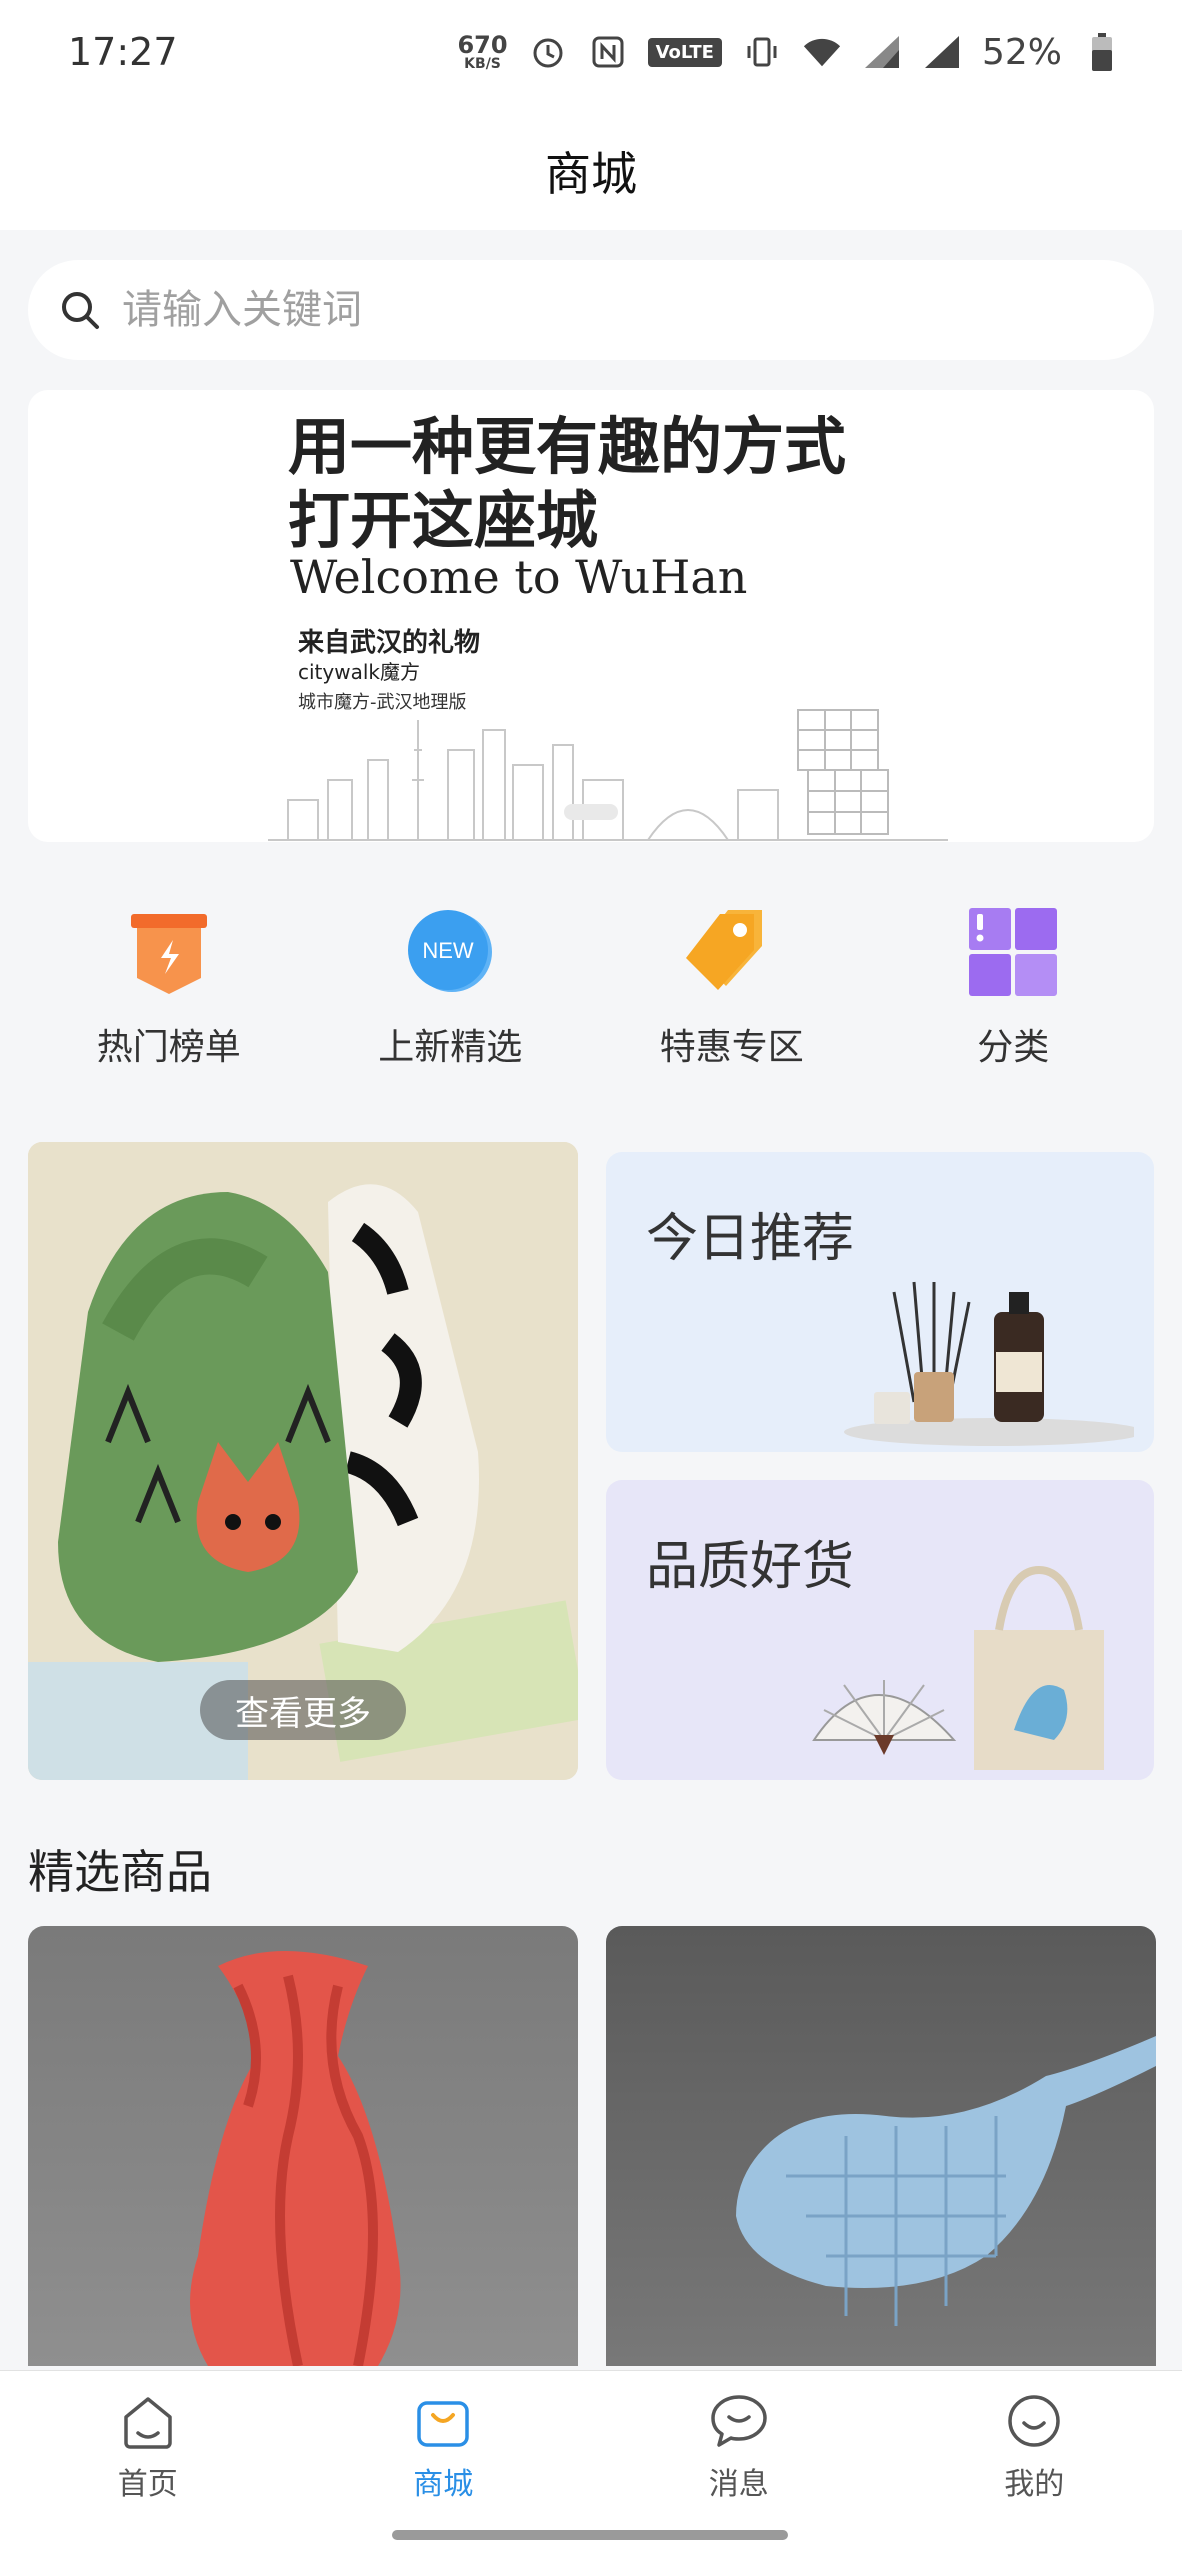  What do you see at coordinates (1034, 2421) in the screenshot?
I see `profile-icon` at bounding box center [1034, 2421].